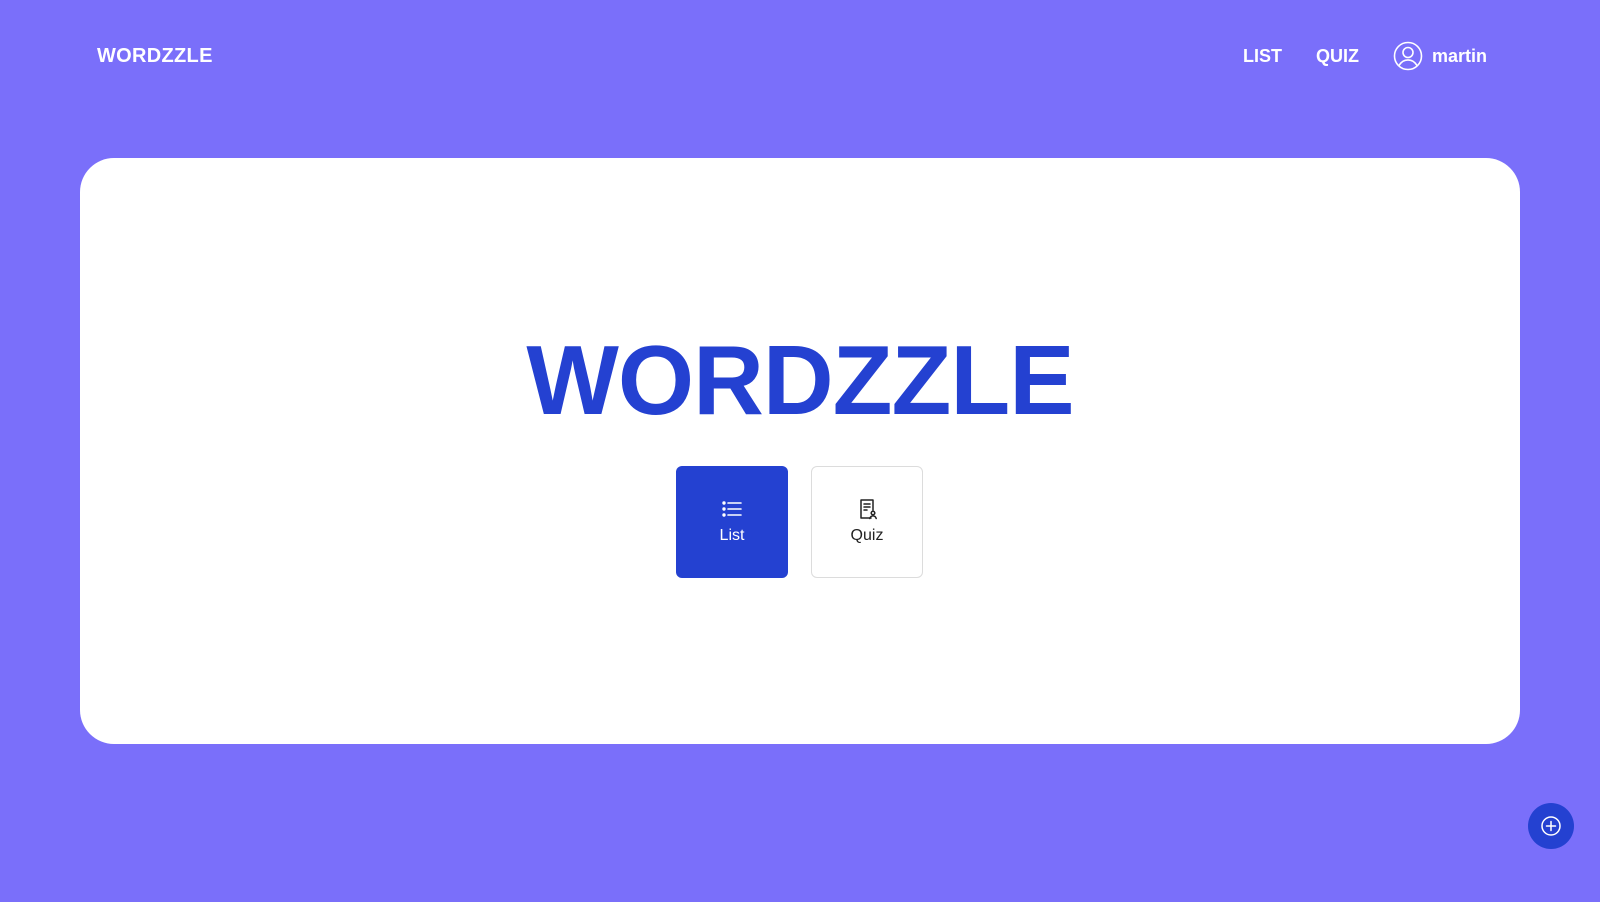 Image resolution: width=1600 pixels, height=902 pixels. What do you see at coordinates (732, 535) in the screenshot?
I see `list-tile-label: List` at bounding box center [732, 535].